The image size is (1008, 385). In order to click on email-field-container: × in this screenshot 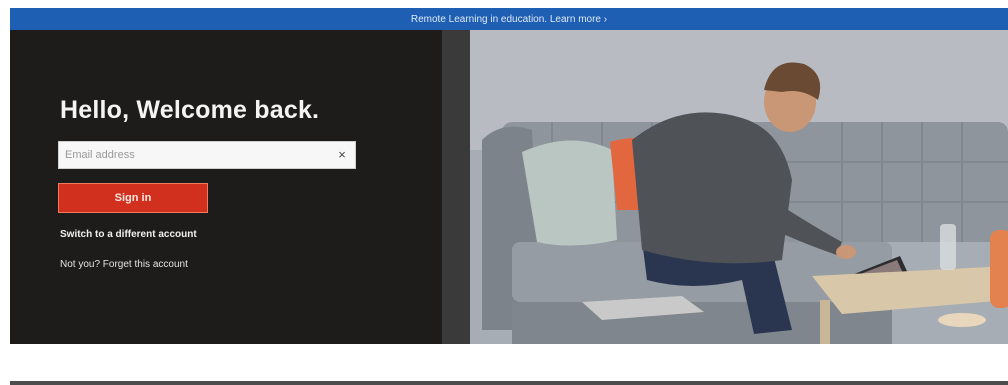, I will do `click(207, 155)`.